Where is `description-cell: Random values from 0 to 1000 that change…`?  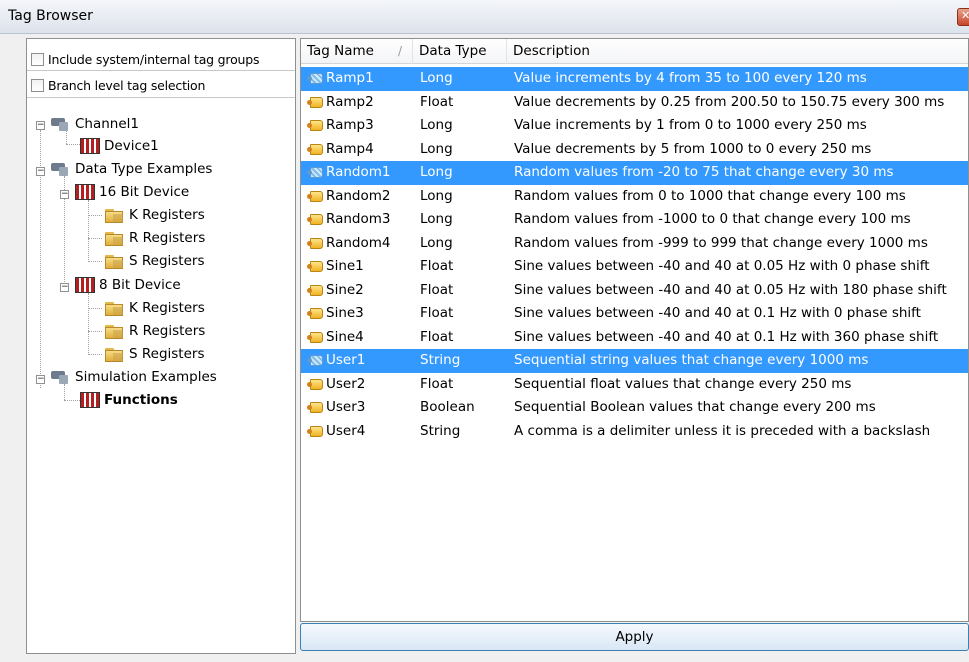
description-cell: Random values from 0 to 1000 that change… is located at coordinates (710, 195).